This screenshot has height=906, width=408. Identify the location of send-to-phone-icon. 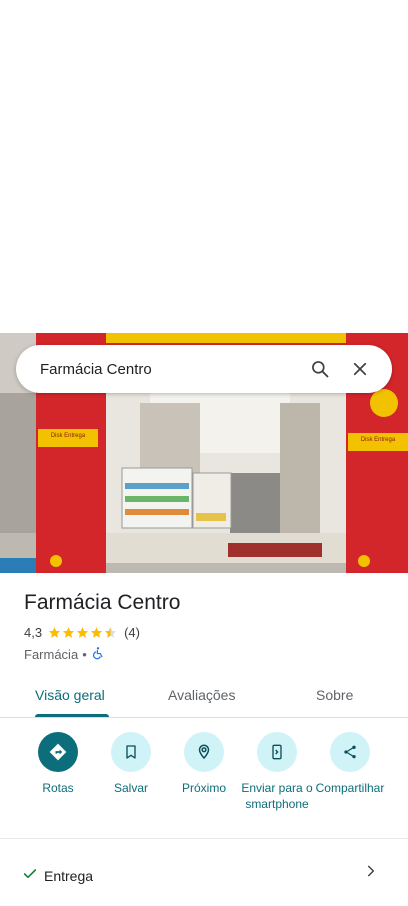
(277, 752).